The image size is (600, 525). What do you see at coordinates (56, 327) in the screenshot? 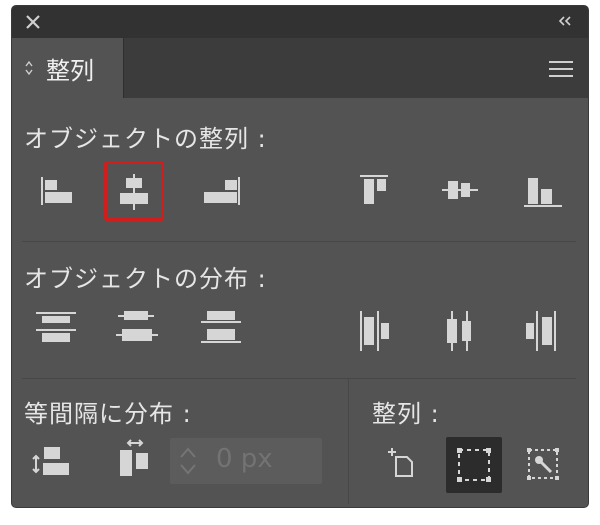
I see `distribute-top-icon` at bounding box center [56, 327].